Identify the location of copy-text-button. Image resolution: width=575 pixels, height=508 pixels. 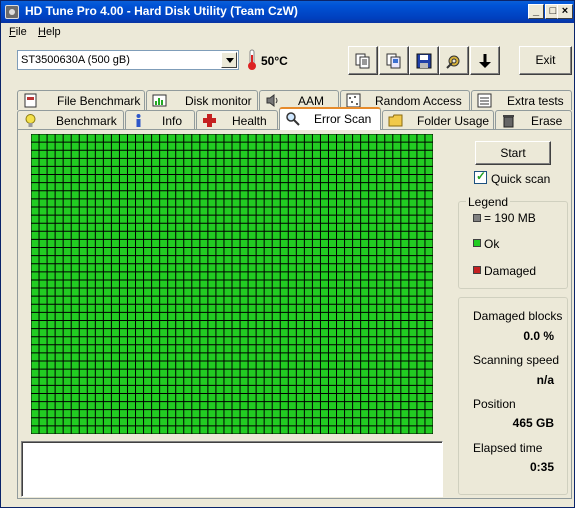
(363, 60).